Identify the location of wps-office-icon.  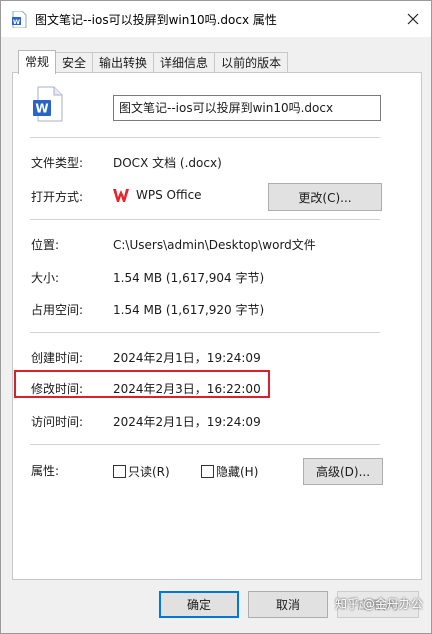
(121, 195).